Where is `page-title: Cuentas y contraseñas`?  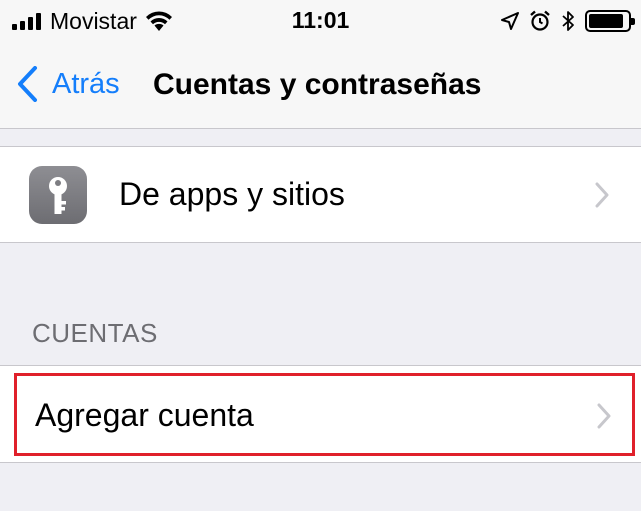 page-title: Cuentas y contraseñas is located at coordinates (317, 84).